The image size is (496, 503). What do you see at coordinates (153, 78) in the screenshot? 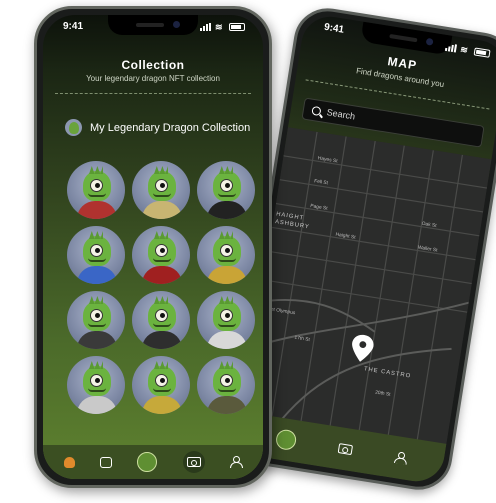
I see `page-subtitle: Your legendary dragon NFT collection` at bounding box center [153, 78].